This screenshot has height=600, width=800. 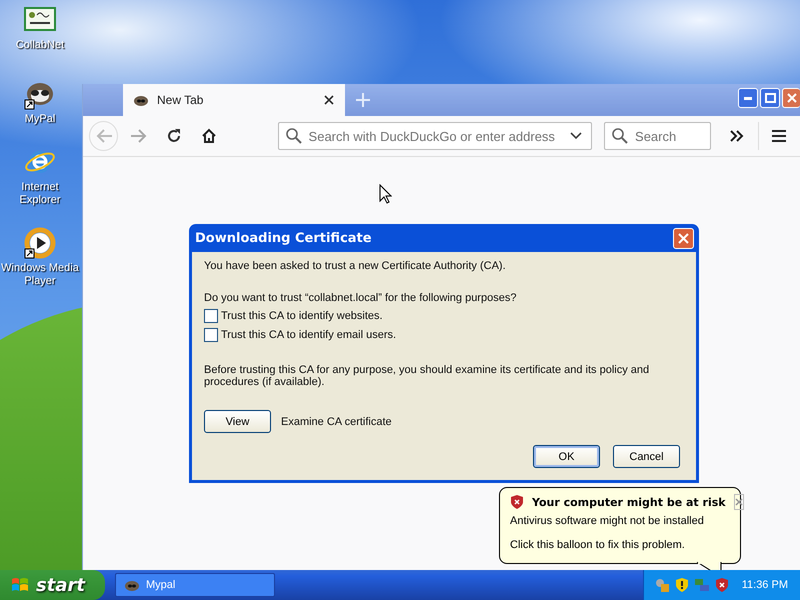 What do you see at coordinates (139, 136) in the screenshot?
I see `forward-arrow-icon` at bounding box center [139, 136].